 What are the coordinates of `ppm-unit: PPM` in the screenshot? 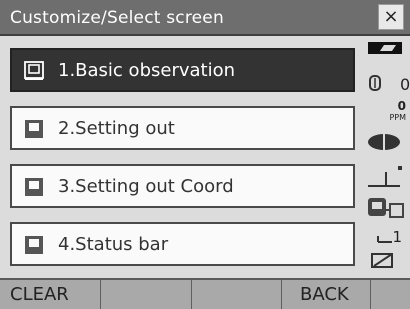 It's located at (397, 117).